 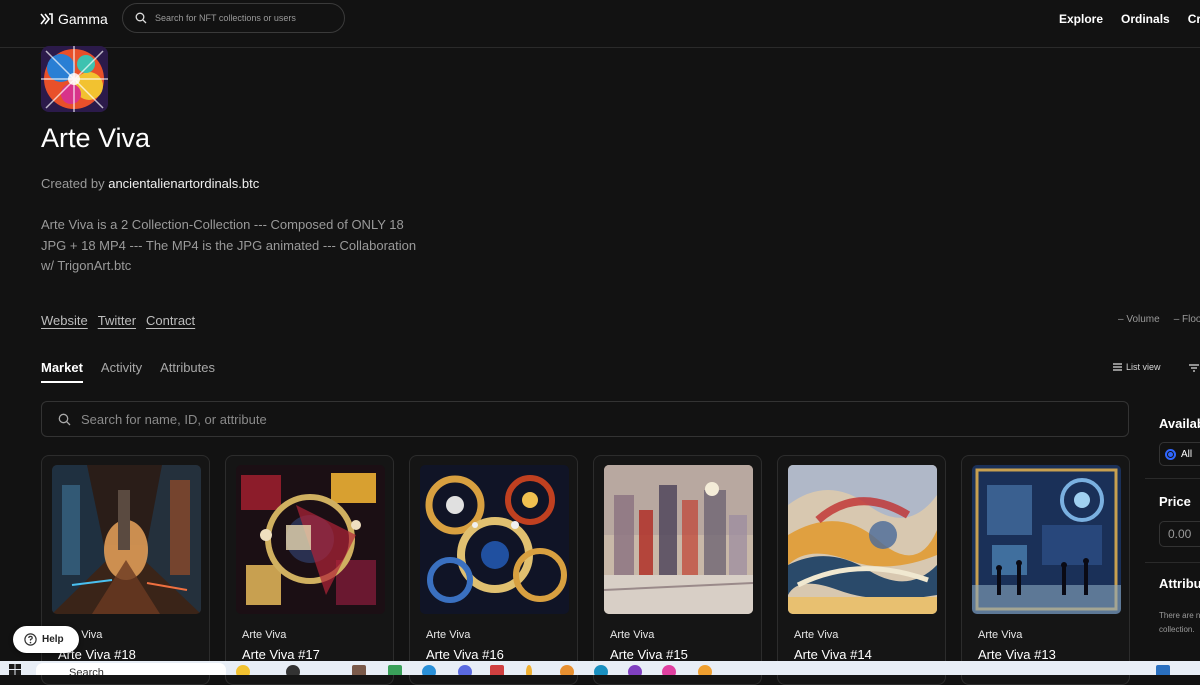 I want to click on collection-stats: – Volume – Floo, so click(x=1159, y=319).